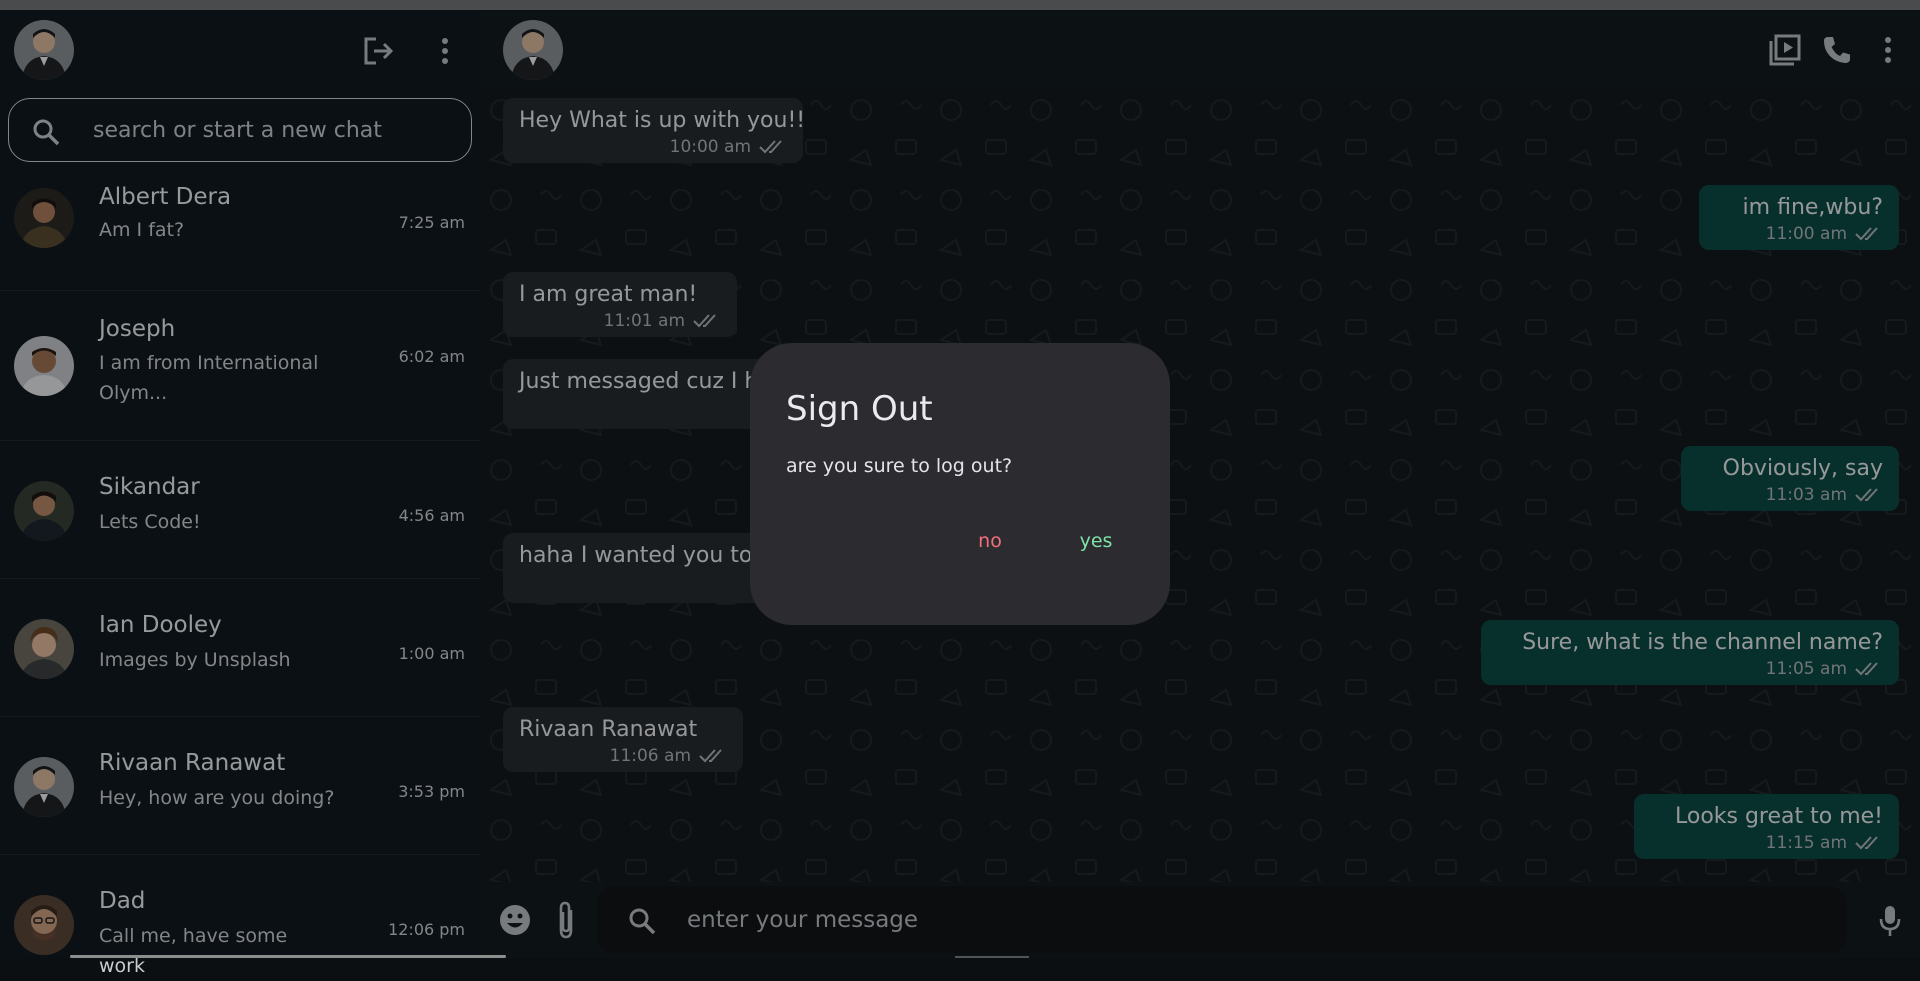  What do you see at coordinates (990, 541) in the screenshot?
I see `no-button: no` at bounding box center [990, 541].